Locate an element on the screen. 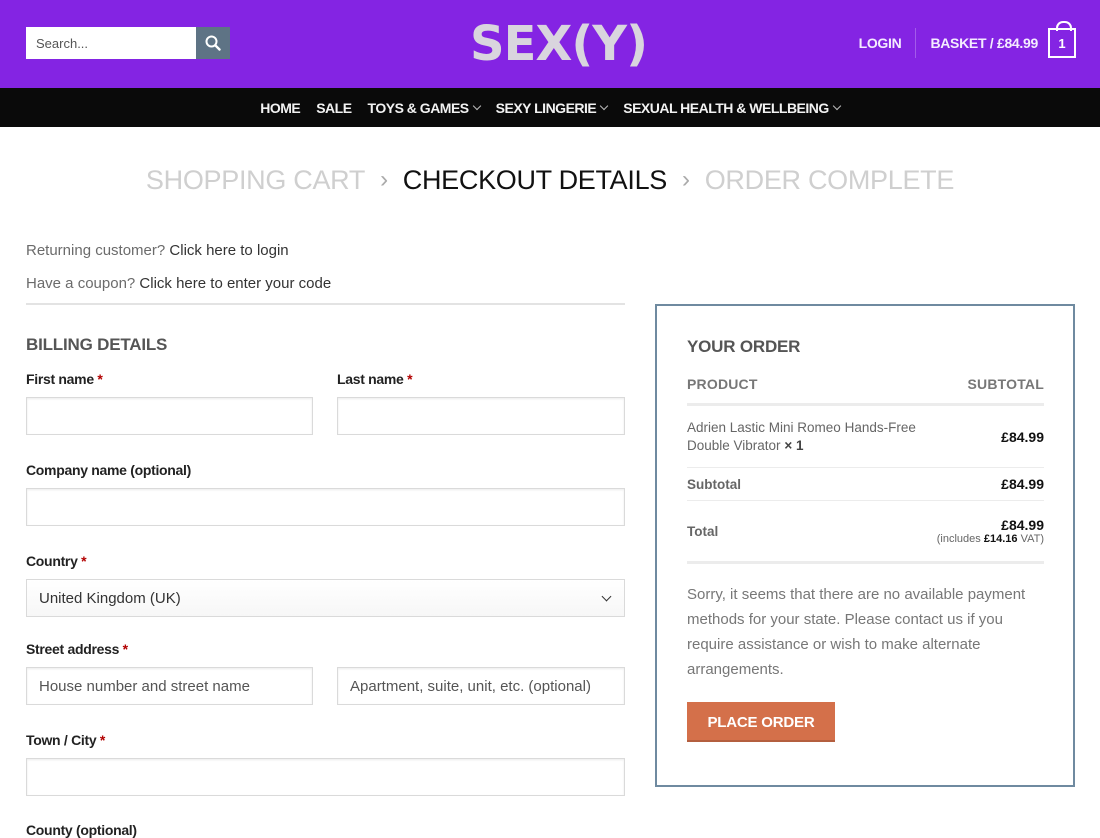 The height and width of the screenshot is (838, 1100). nav-item-label: HOME is located at coordinates (280, 107).